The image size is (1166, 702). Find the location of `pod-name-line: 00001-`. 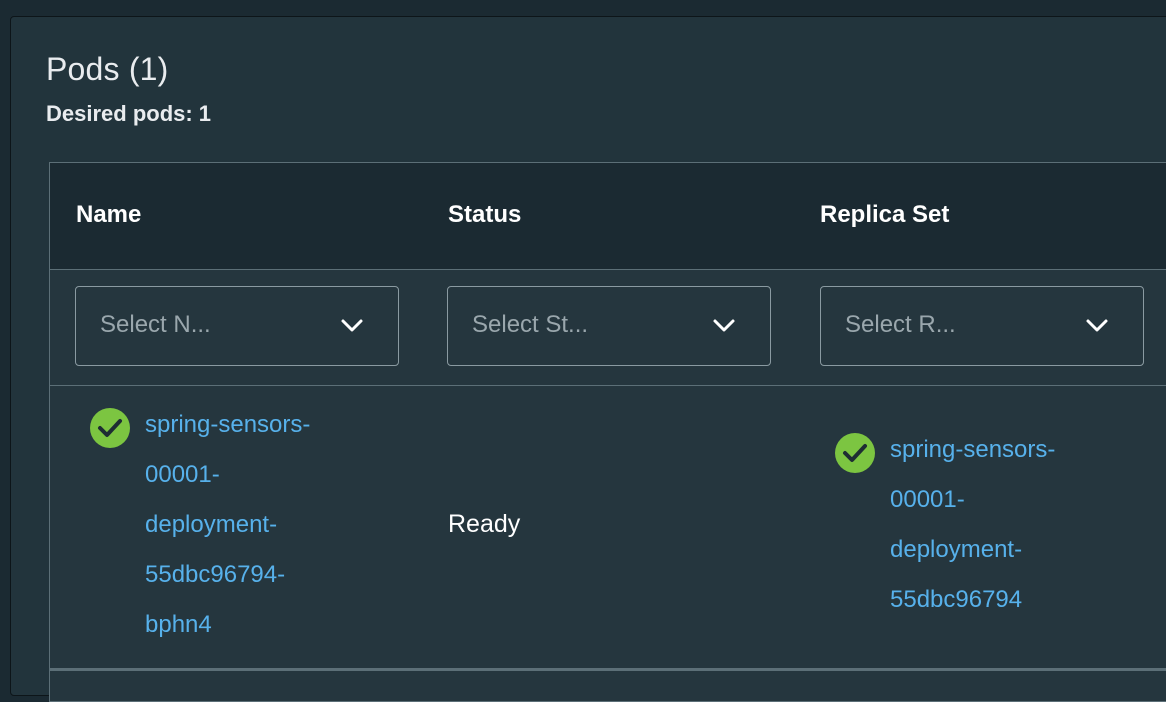

pod-name-line: 00001- is located at coordinates (182, 474).